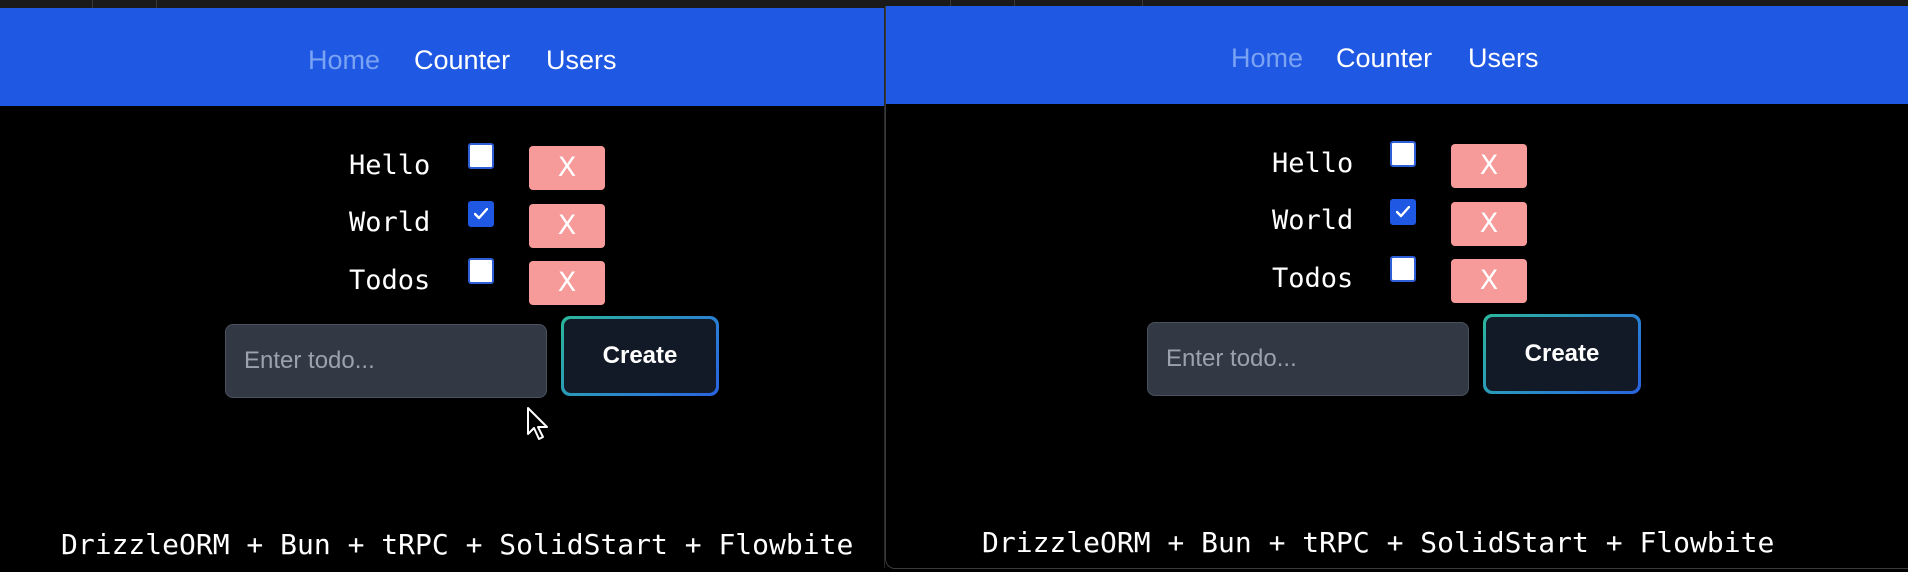 The image size is (1908, 572). What do you see at coordinates (537, 423) in the screenshot?
I see `mouse-pointer-icon` at bounding box center [537, 423].